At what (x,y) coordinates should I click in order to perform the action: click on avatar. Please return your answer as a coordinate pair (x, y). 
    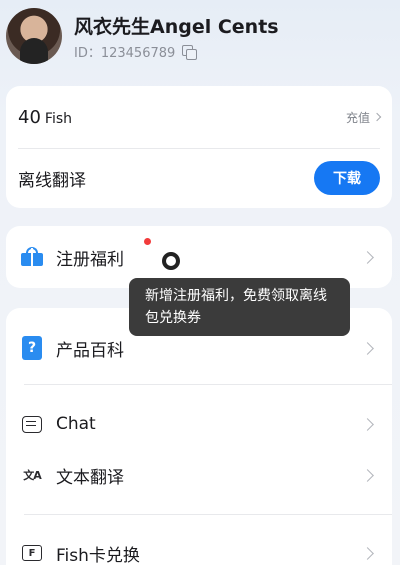
    Looking at the image, I should click on (34, 36).